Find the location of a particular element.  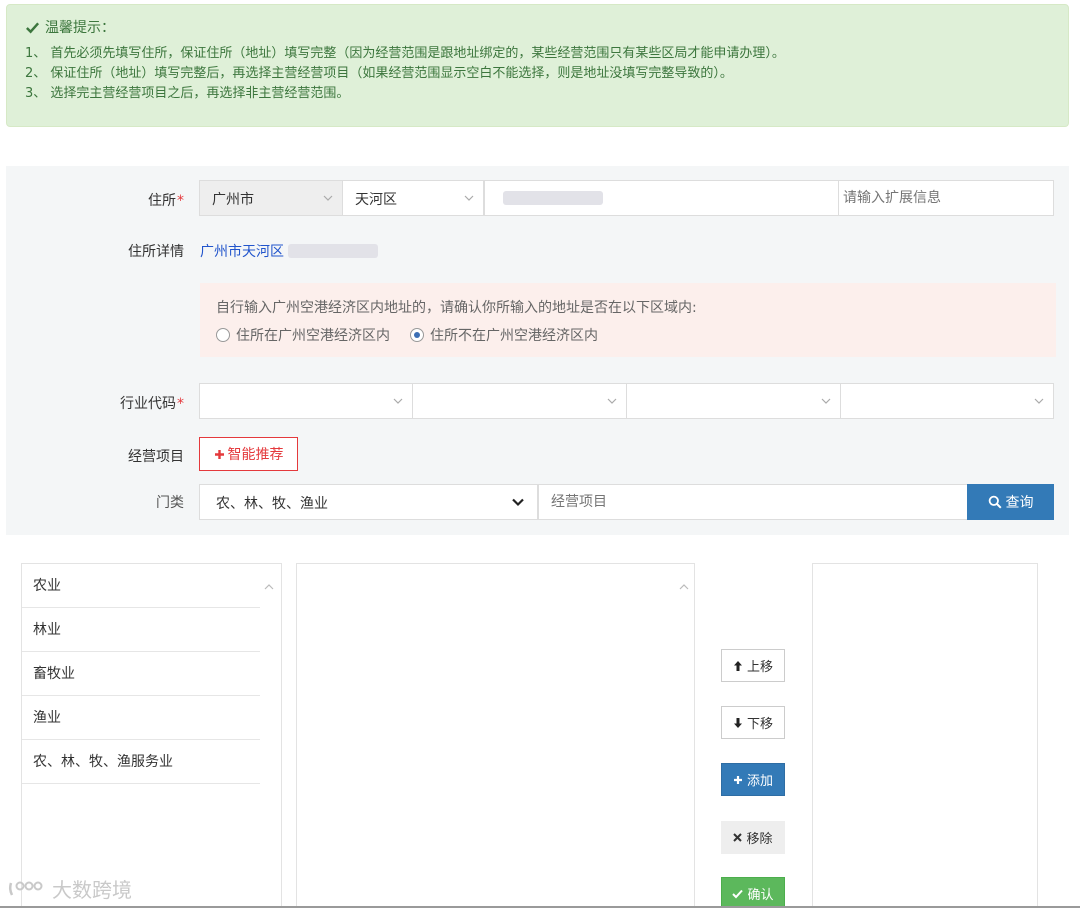

add-button: 添加 is located at coordinates (753, 779).